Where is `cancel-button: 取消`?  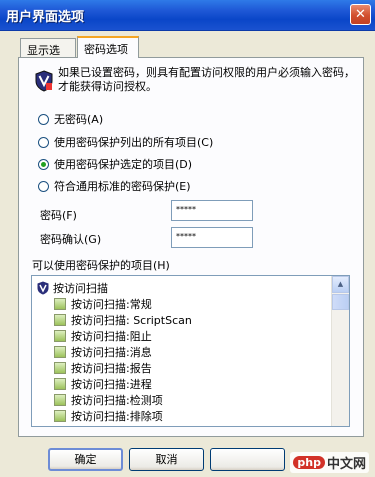 cancel-button: 取消 is located at coordinates (166, 459).